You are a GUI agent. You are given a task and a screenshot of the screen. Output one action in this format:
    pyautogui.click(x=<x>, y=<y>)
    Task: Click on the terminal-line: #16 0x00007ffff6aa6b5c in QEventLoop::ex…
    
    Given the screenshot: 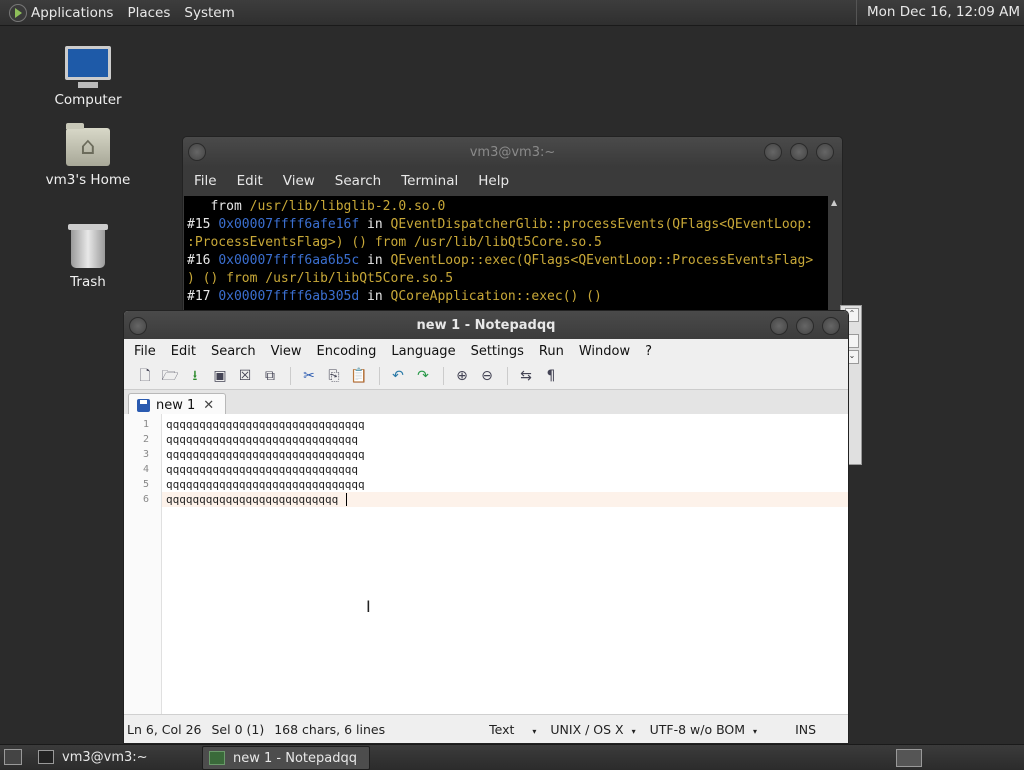 What is the action you would take?
    pyautogui.click(x=507, y=261)
    